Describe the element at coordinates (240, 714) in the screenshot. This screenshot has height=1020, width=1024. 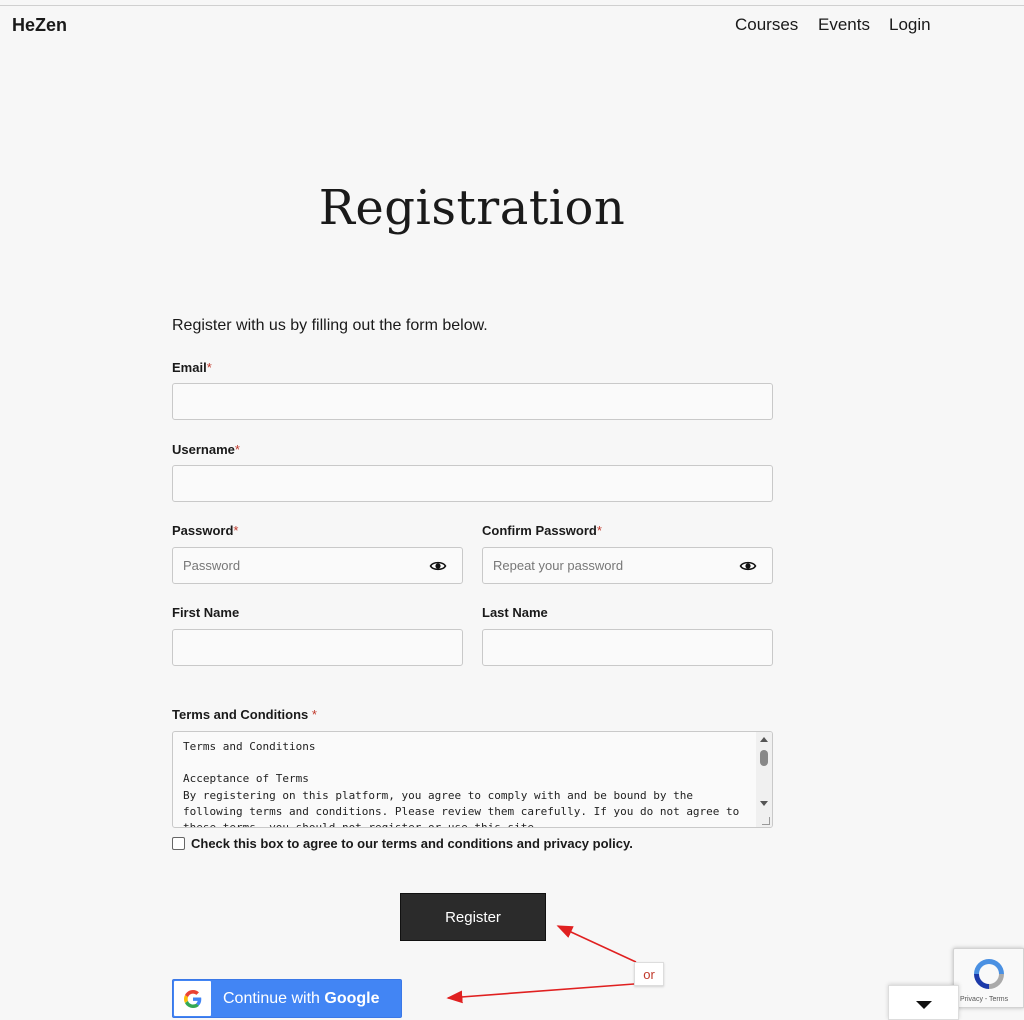
I see `terms-label-text: Terms and Conditions` at that location.